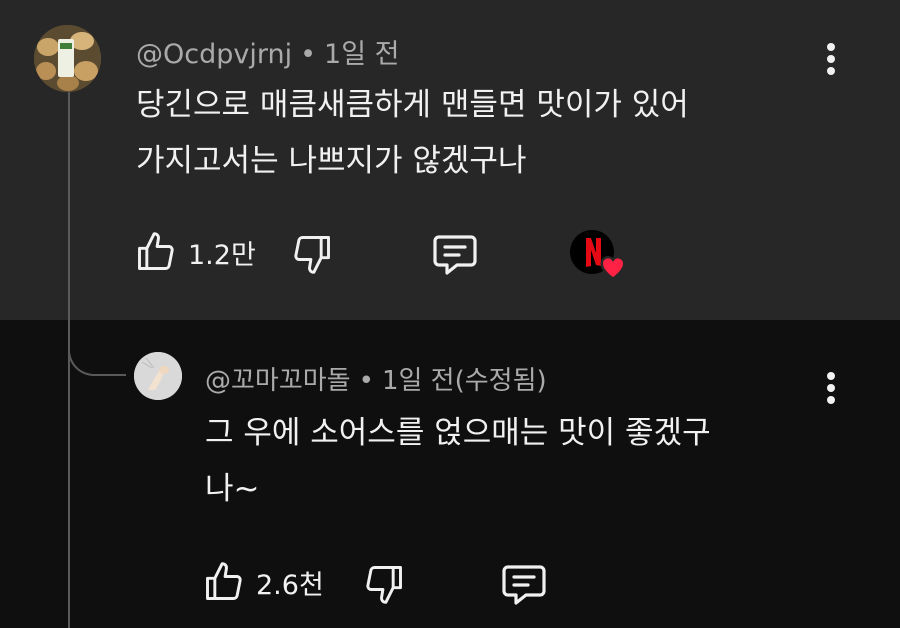  Describe the element at coordinates (331, 161) in the screenshot. I see `comment-line: 가지고서는 나쁘지가 않겠구나` at that location.